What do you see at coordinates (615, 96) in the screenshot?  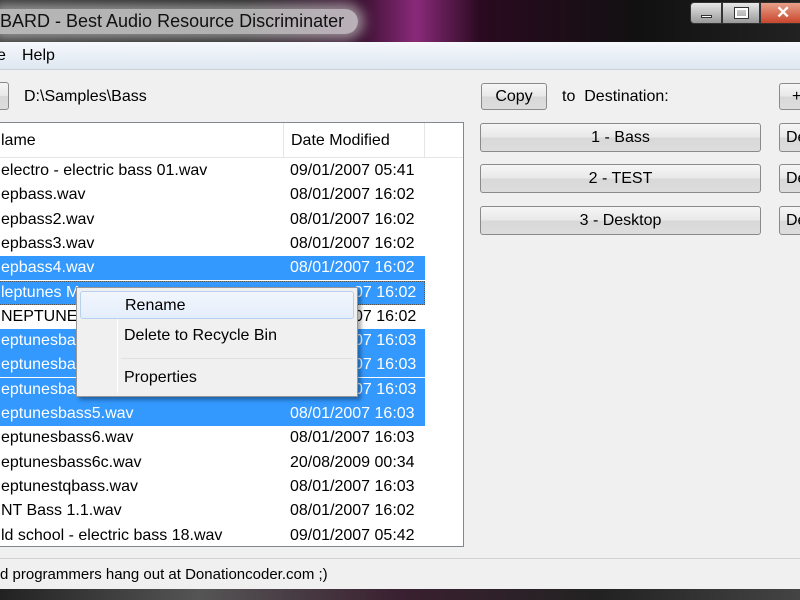 I see `to-destination-label: to Destination:` at bounding box center [615, 96].